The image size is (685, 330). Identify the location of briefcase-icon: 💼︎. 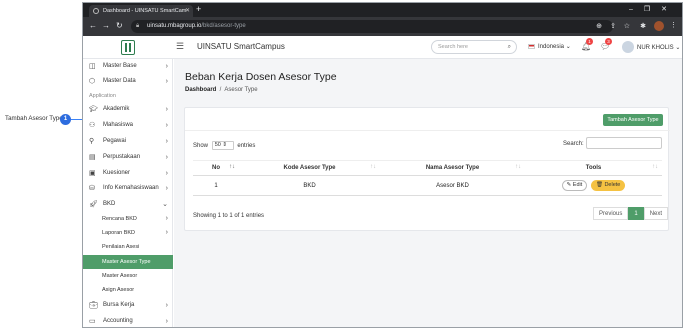
(93, 305).